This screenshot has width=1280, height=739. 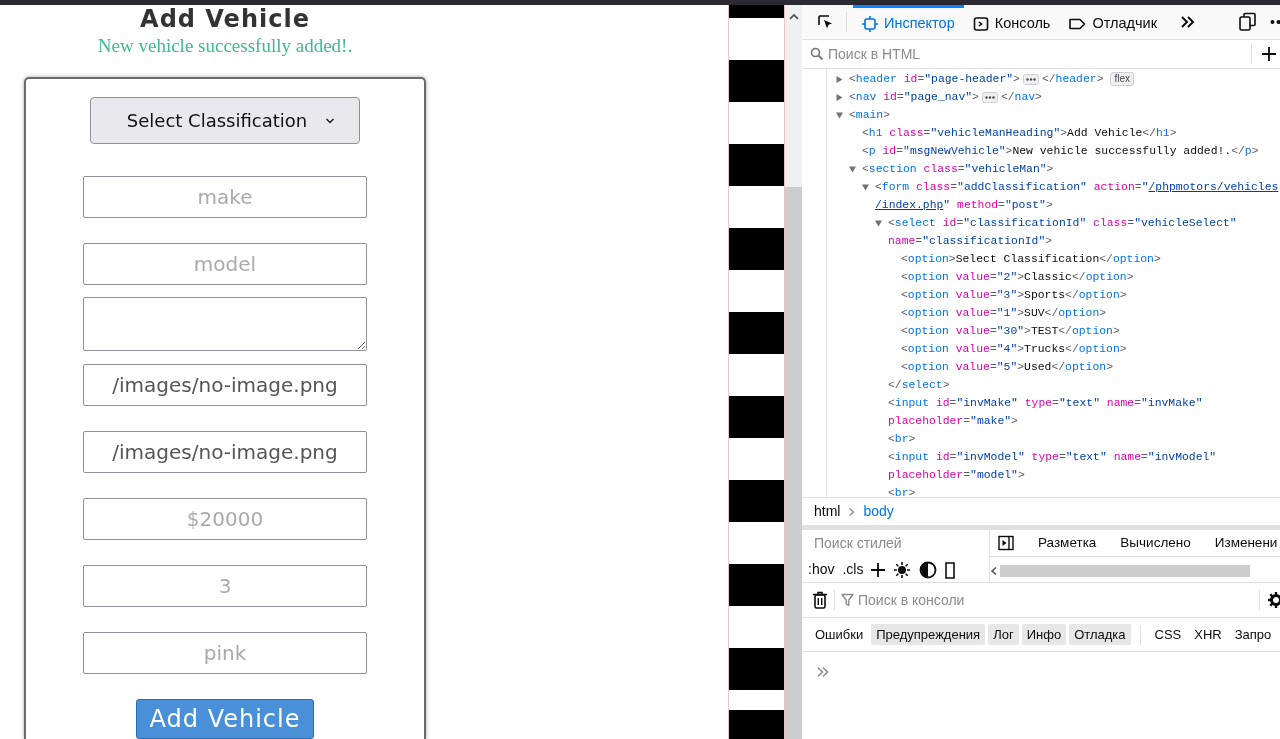 What do you see at coordinates (1213, 187) in the screenshot?
I see `url-link: /phpmotors/vehicles` at bounding box center [1213, 187].